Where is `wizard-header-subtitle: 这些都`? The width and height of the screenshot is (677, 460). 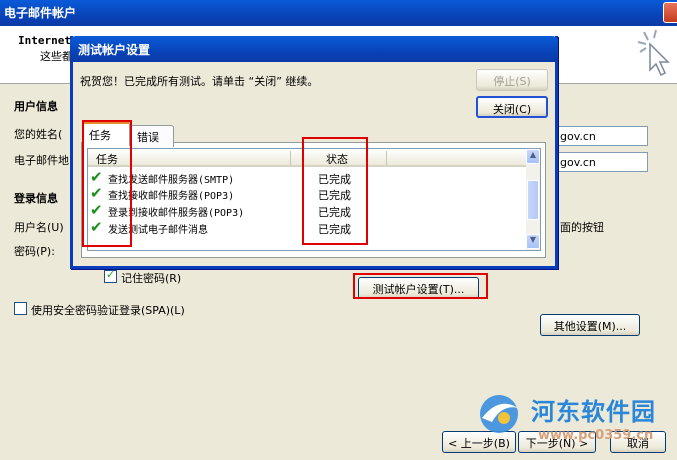
wizard-header-subtitle: 这些都 is located at coordinates (56, 56).